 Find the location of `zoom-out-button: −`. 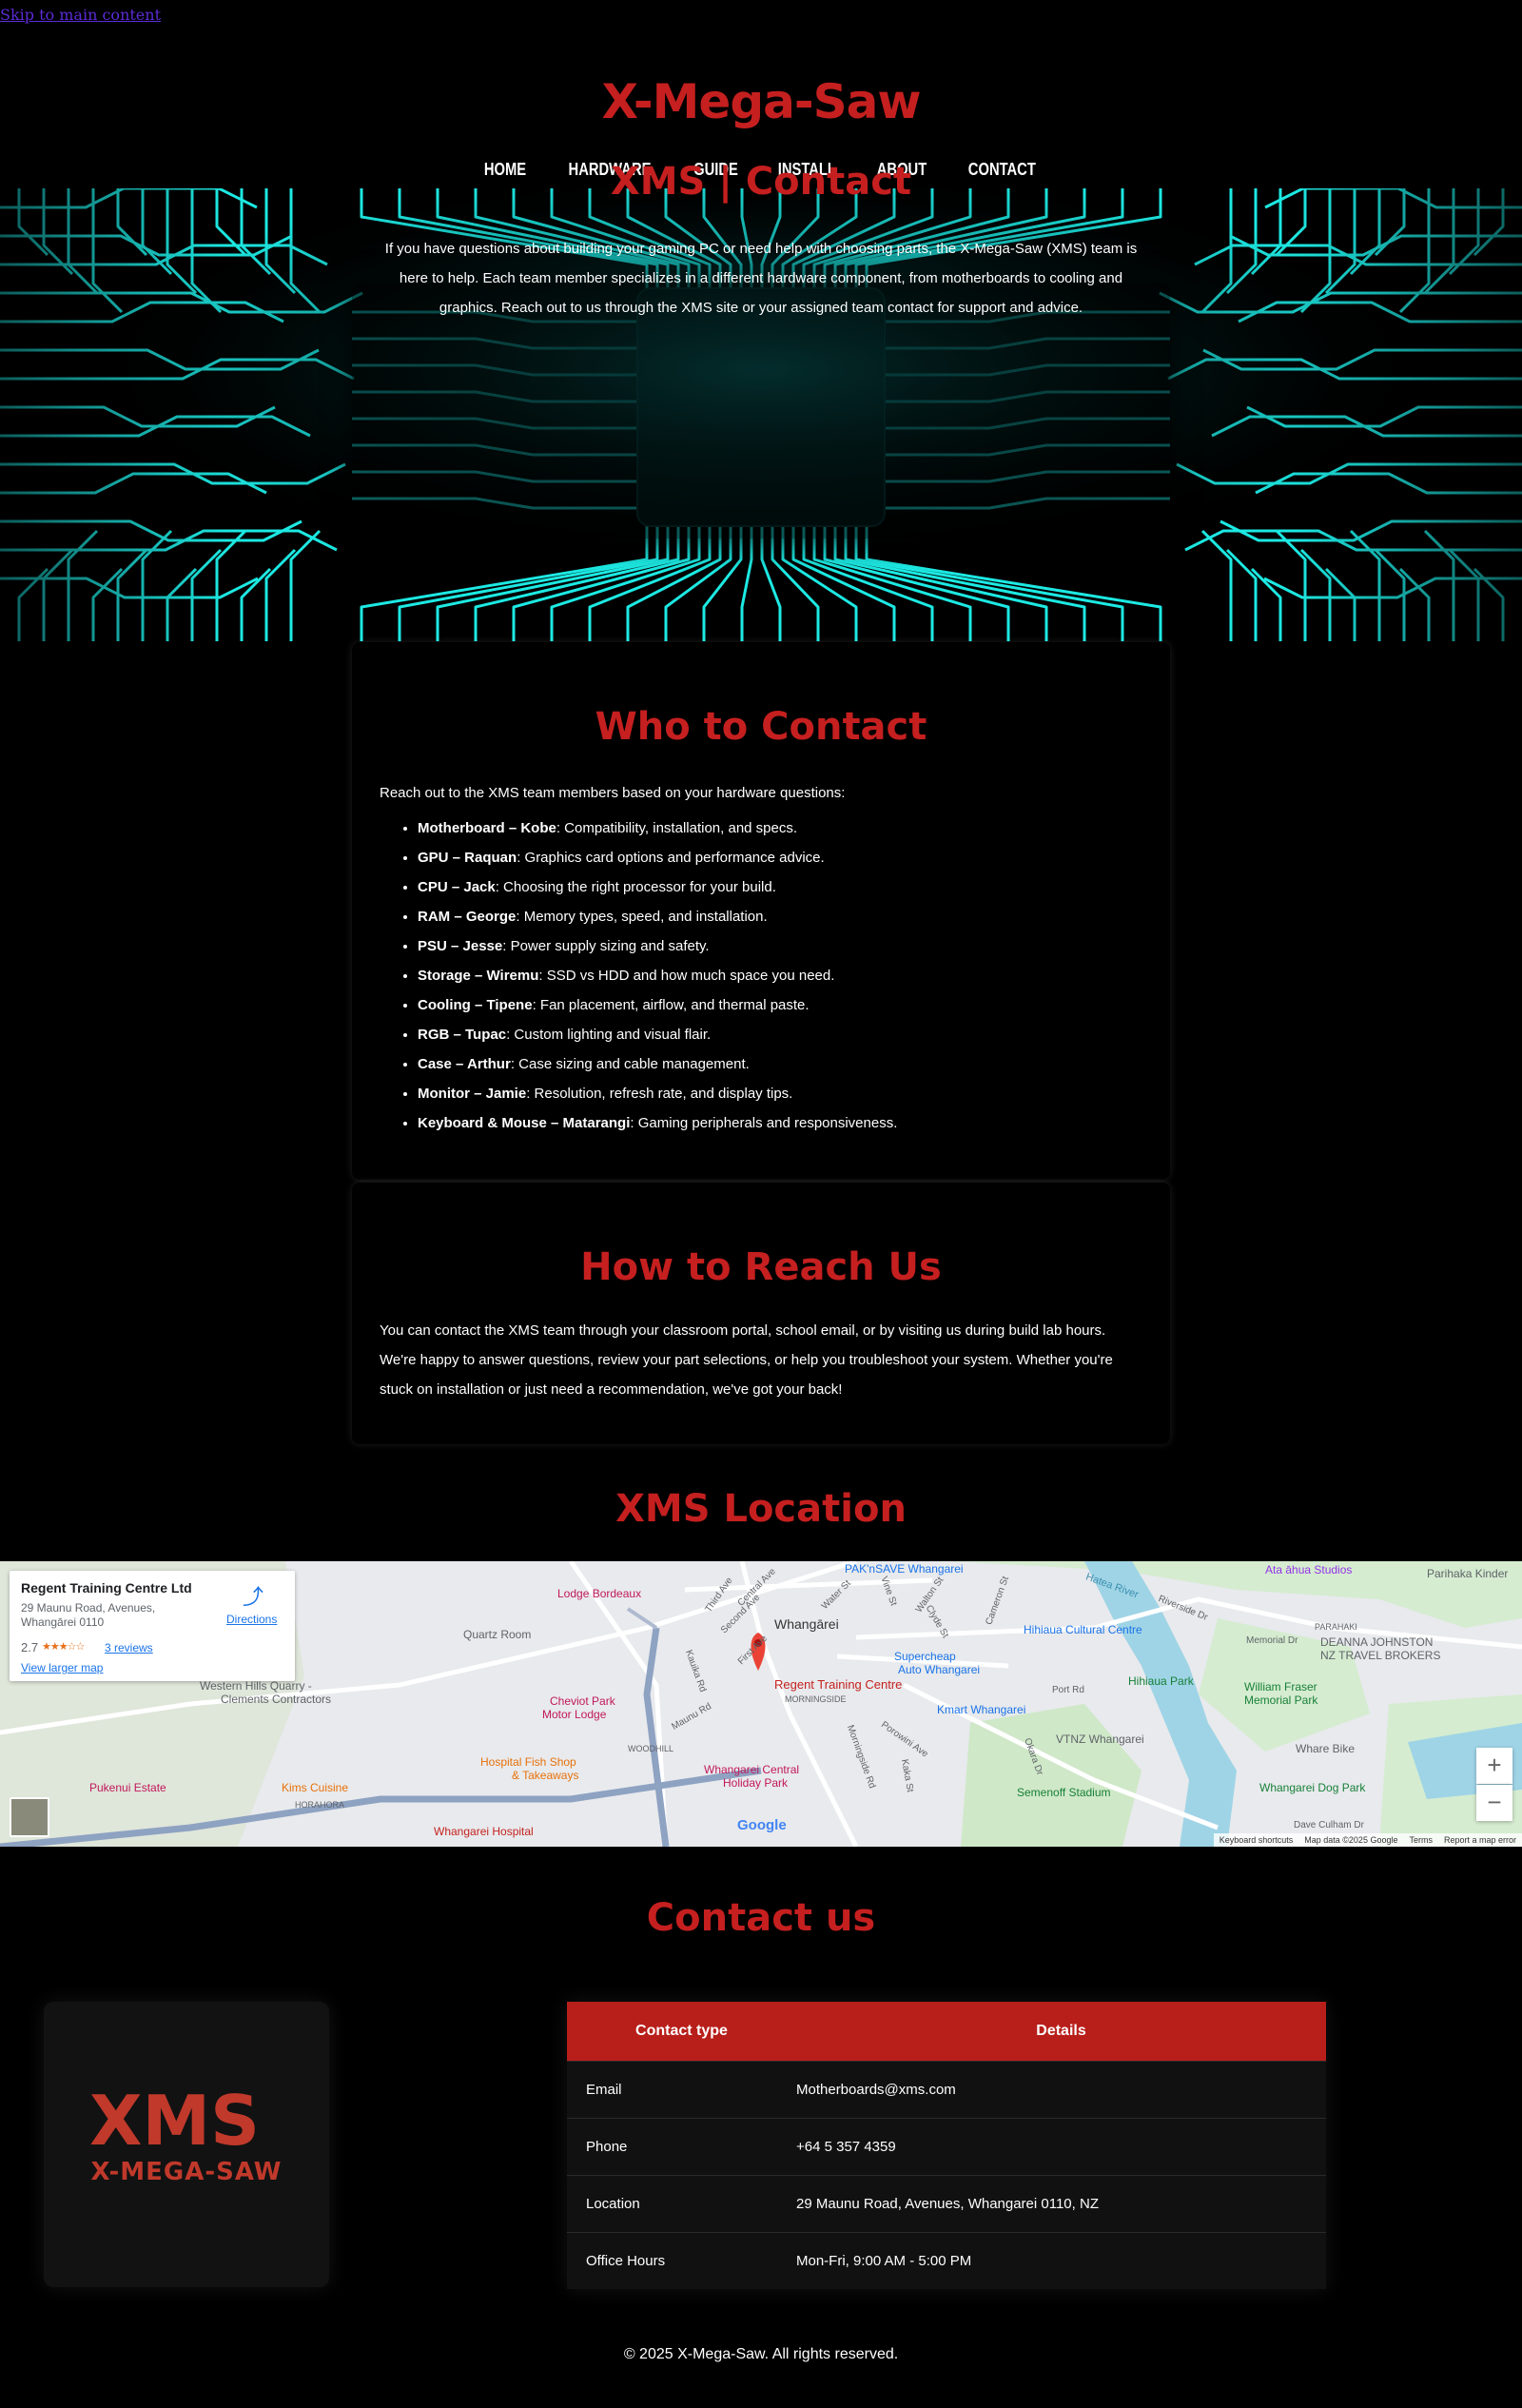

zoom-out-button: − is located at coordinates (1494, 1803).